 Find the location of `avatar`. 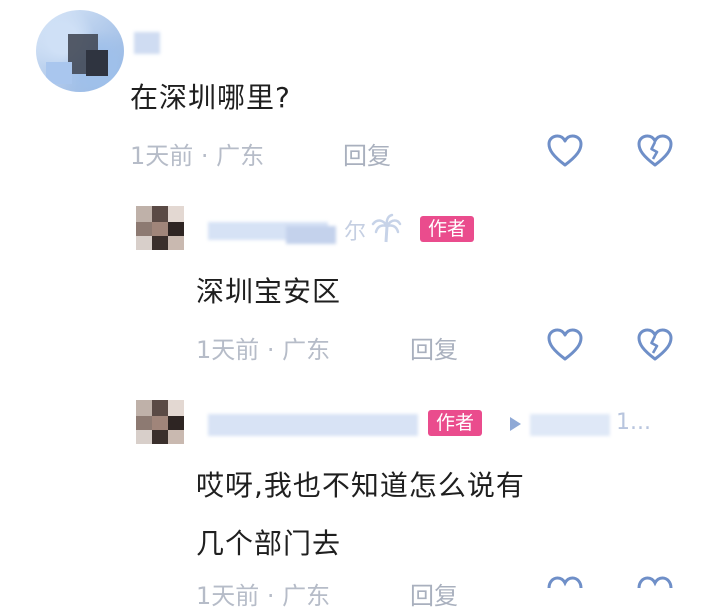

avatar is located at coordinates (80, 51).